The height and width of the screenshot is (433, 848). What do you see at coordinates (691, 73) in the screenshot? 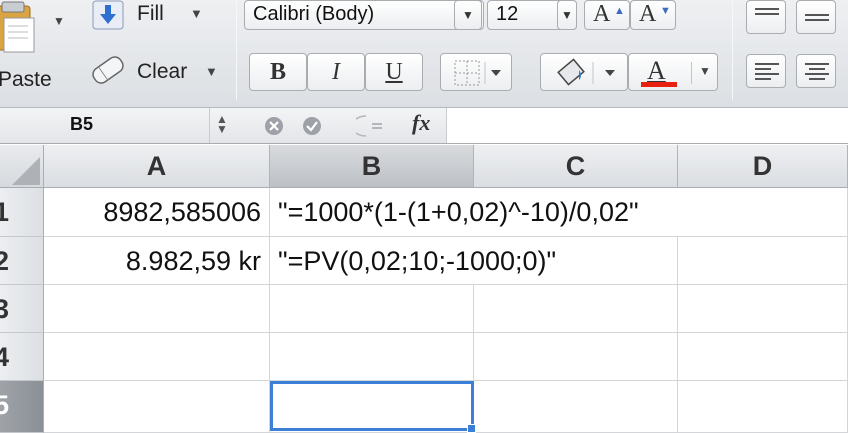
I see `font-color-divider` at bounding box center [691, 73].